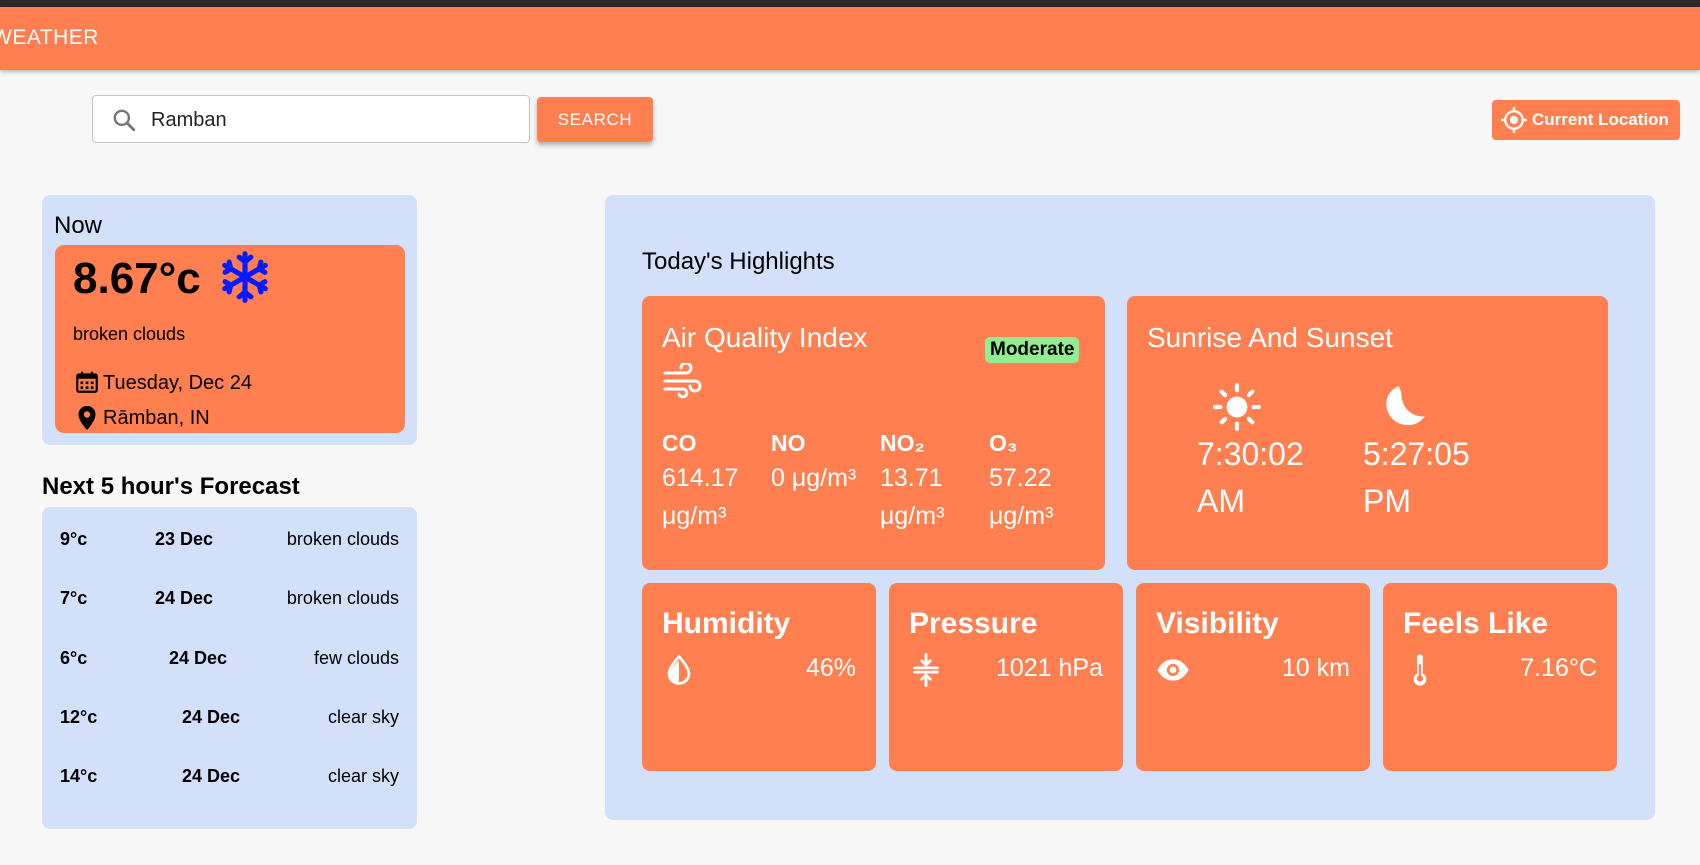  What do you see at coordinates (1600, 119) in the screenshot?
I see `current-location-label: Current Location` at bounding box center [1600, 119].